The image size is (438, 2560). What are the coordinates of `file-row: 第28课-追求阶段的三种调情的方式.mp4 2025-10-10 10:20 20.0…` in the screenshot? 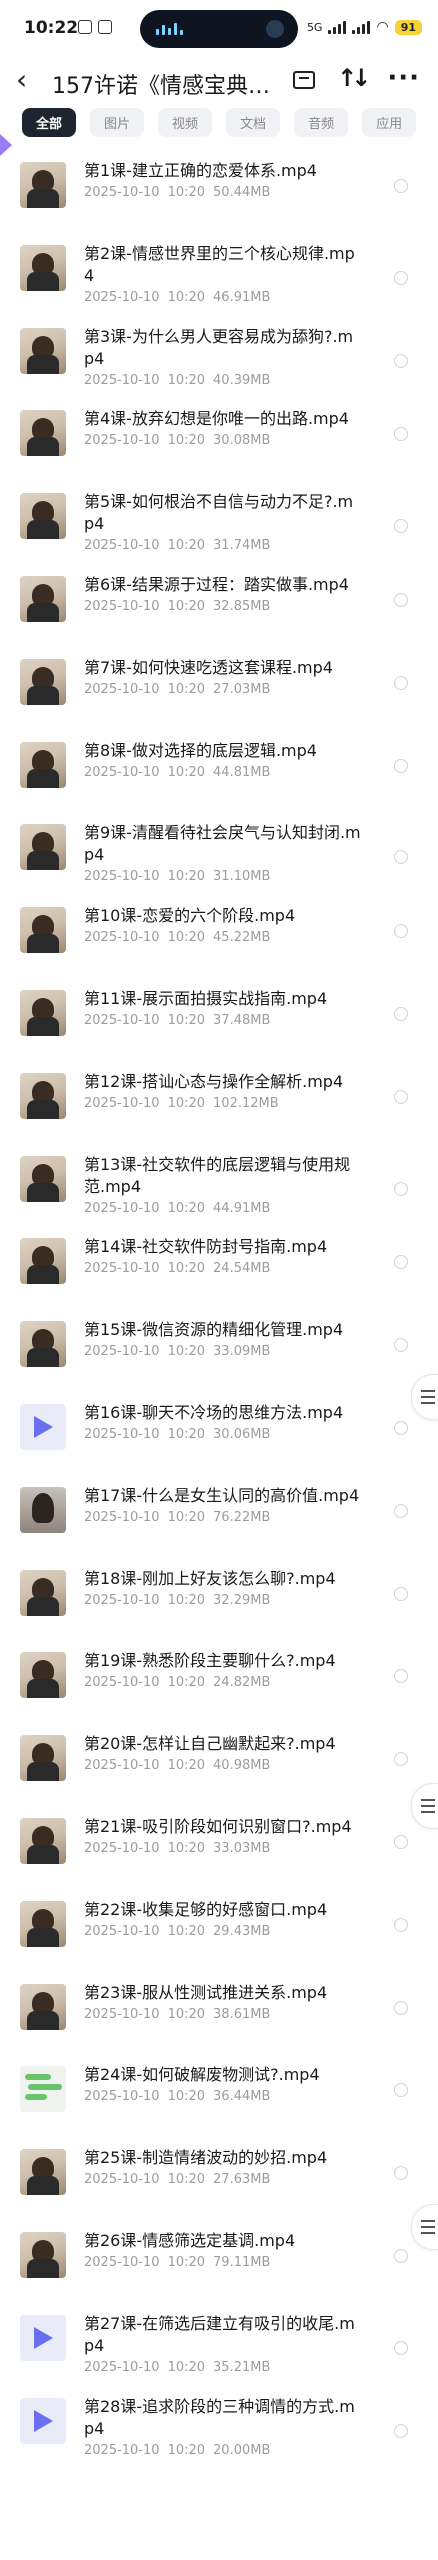 It's located at (219, 2423).